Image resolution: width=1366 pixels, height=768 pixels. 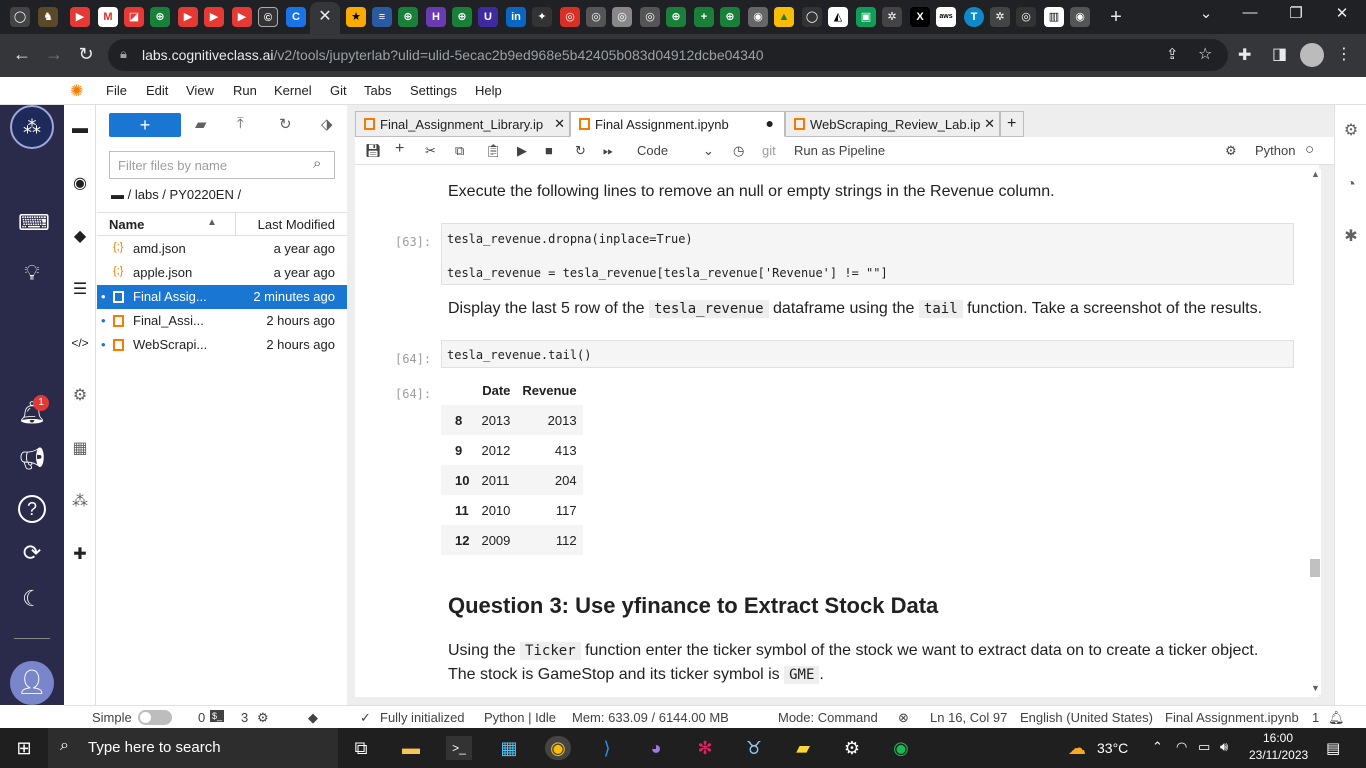 I want to click on tab-favicon: C, so click(x=296, y=17).